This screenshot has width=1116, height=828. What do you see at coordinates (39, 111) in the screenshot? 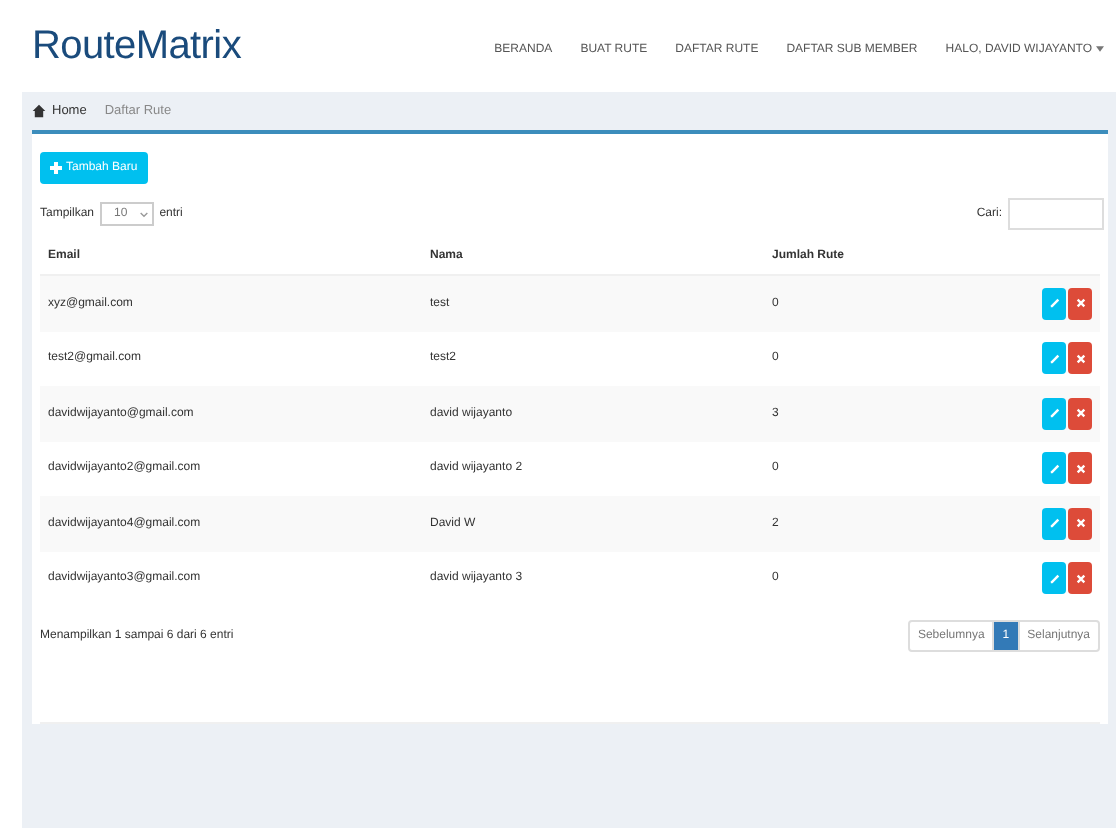
I see `home-icon` at bounding box center [39, 111].